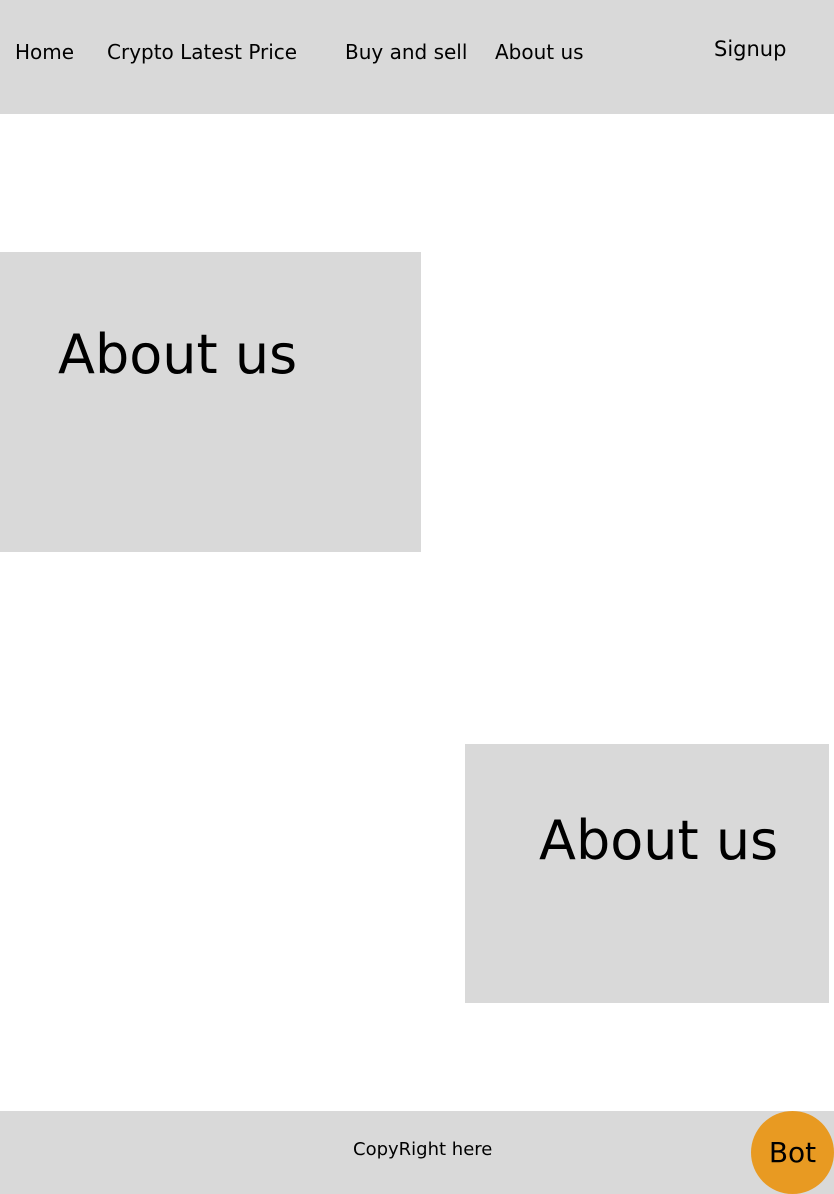 Image resolution: width=834 pixels, height=1194 pixels. What do you see at coordinates (406, 52) in the screenshot?
I see `nav-buy-and-sell-link: Buy and sell` at bounding box center [406, 52].